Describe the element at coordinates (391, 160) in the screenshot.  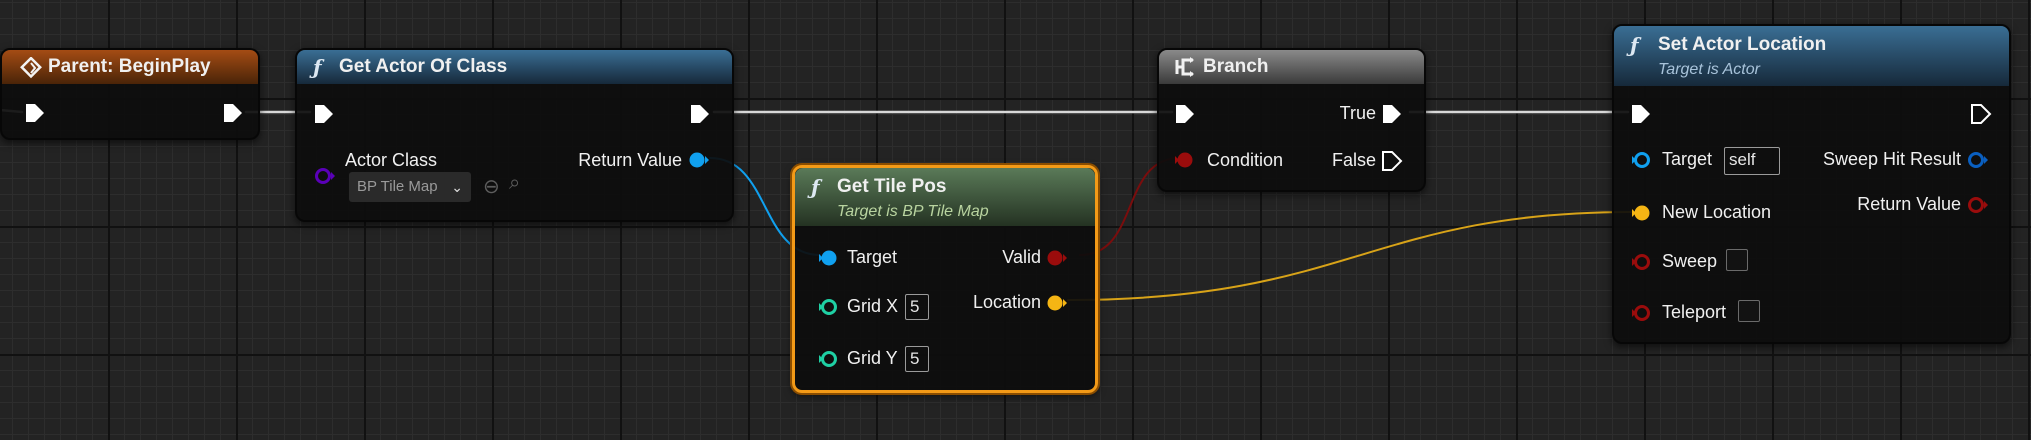
I see `actor-class-label: Actor Class` at that location.